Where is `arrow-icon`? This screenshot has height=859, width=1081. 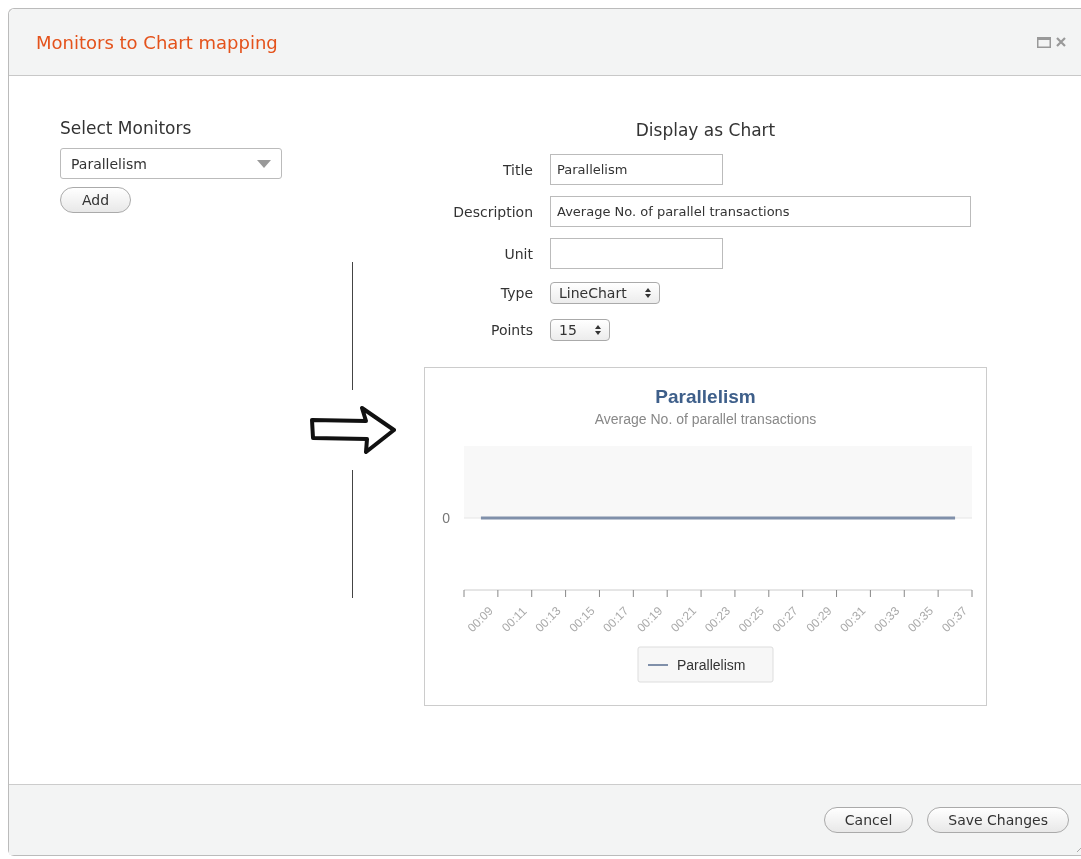
arrow-icon is located at coordinates (352, 430).